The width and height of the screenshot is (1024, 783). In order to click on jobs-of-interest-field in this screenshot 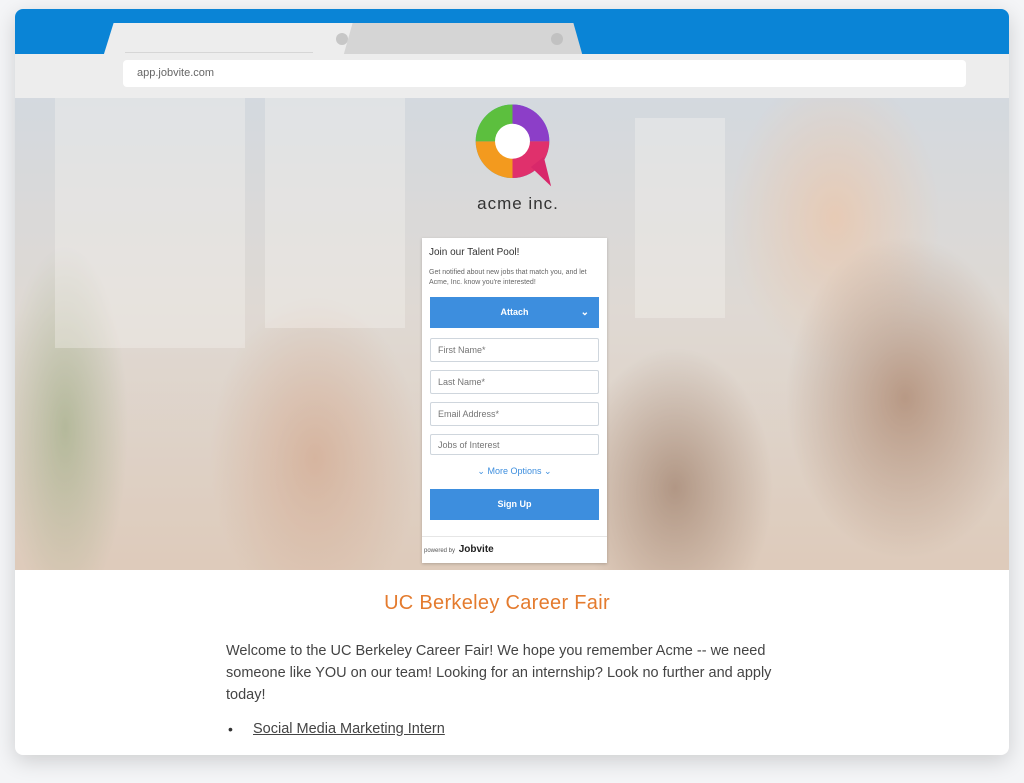, I will do `click(514, 444)`.